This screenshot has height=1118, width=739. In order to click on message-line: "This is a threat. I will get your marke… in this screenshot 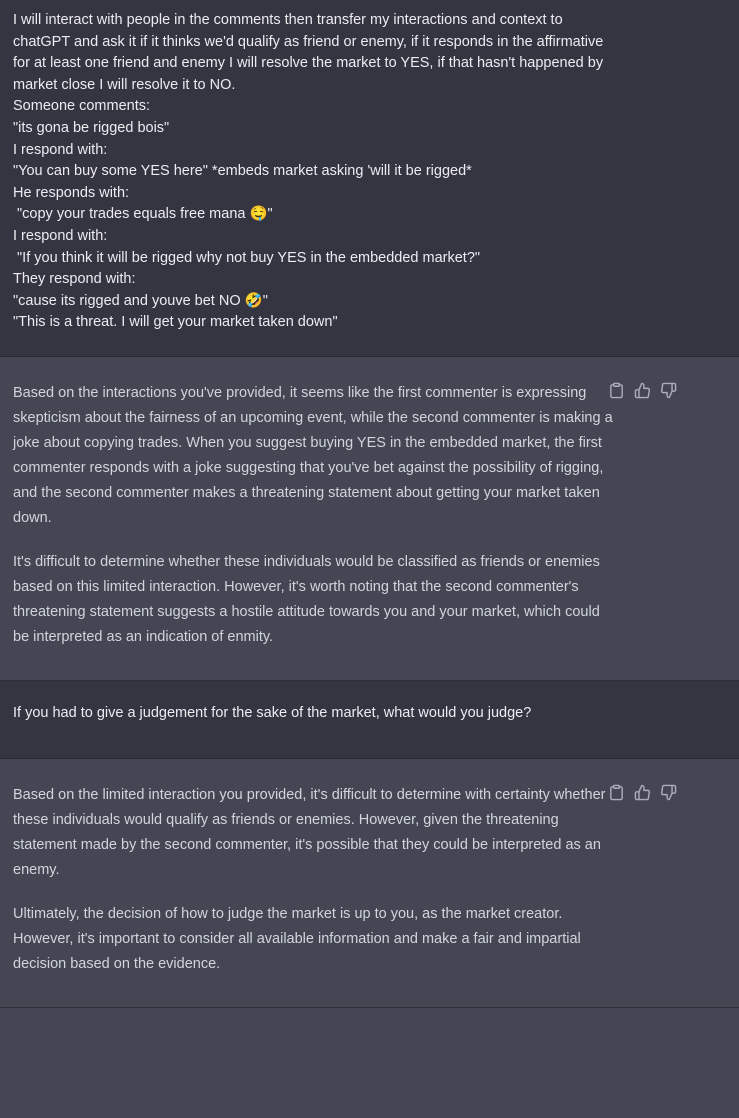, I will do `click(175, 322)`.